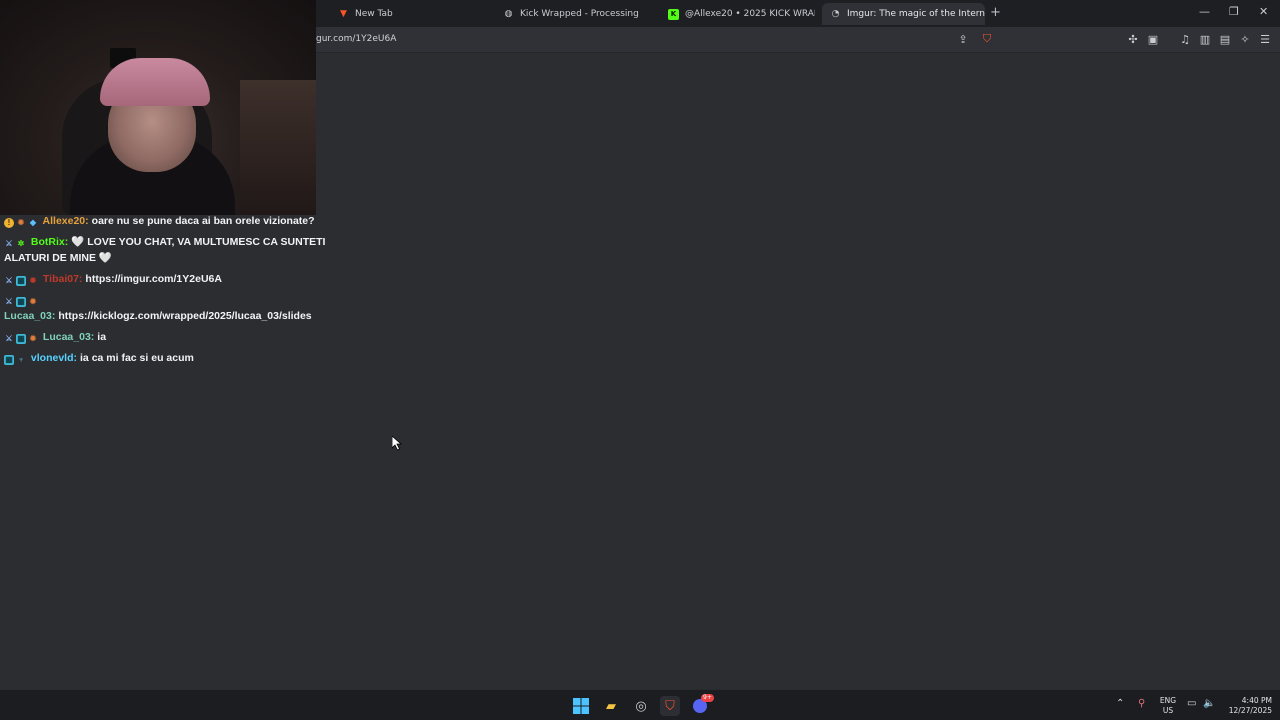 The height and width of the screenshot is (720, 1280). I want to click on leo-ai-icon: ✧, so click(1245, 39).